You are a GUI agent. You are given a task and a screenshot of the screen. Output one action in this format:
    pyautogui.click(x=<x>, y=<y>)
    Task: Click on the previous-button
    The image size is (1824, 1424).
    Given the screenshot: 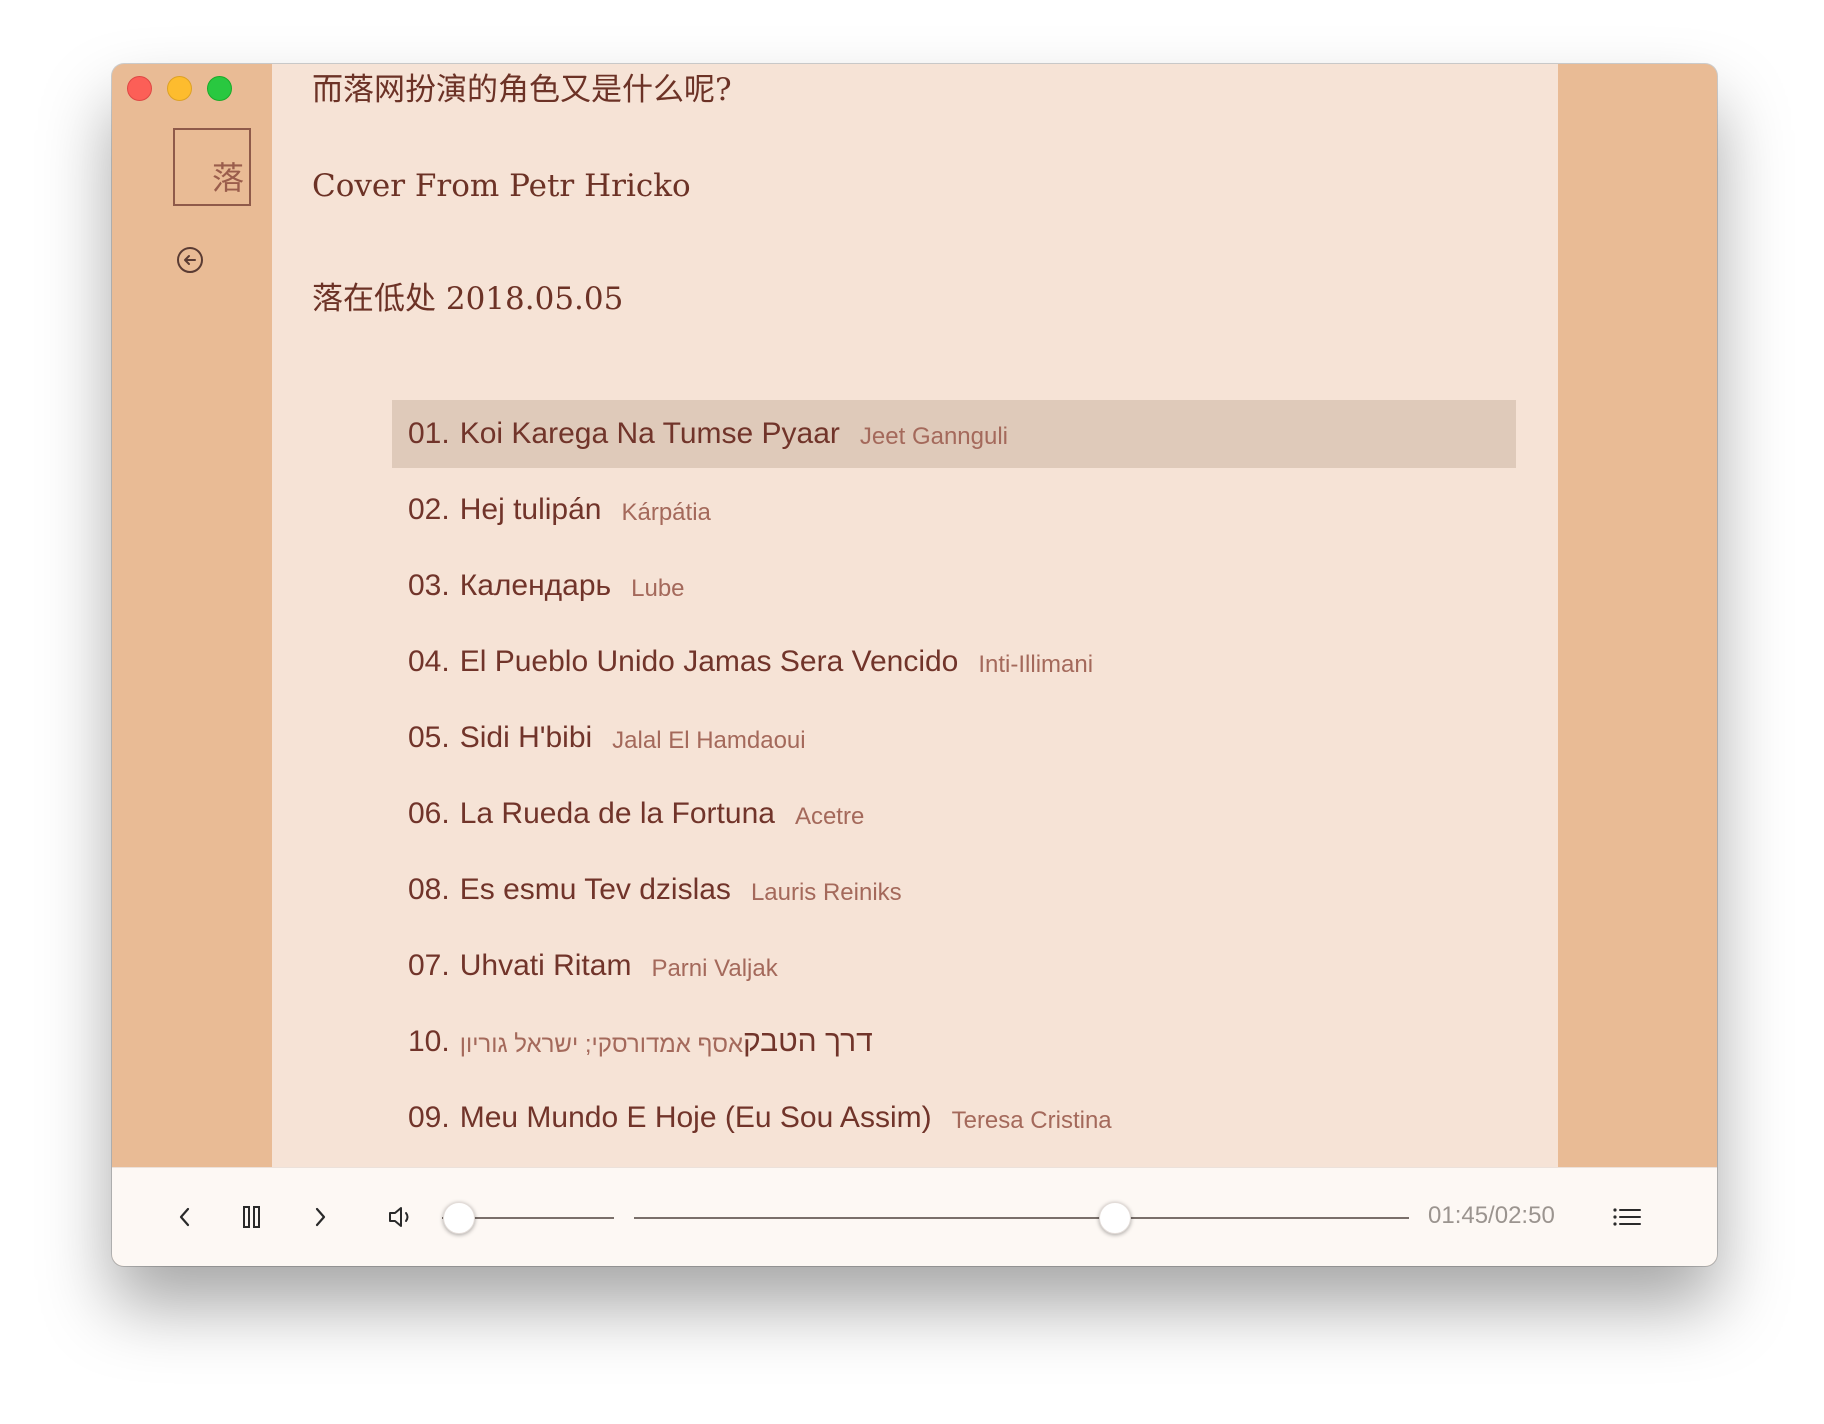 What is the action you would take?
    pyautogui.click(x=185, y=1217)
    